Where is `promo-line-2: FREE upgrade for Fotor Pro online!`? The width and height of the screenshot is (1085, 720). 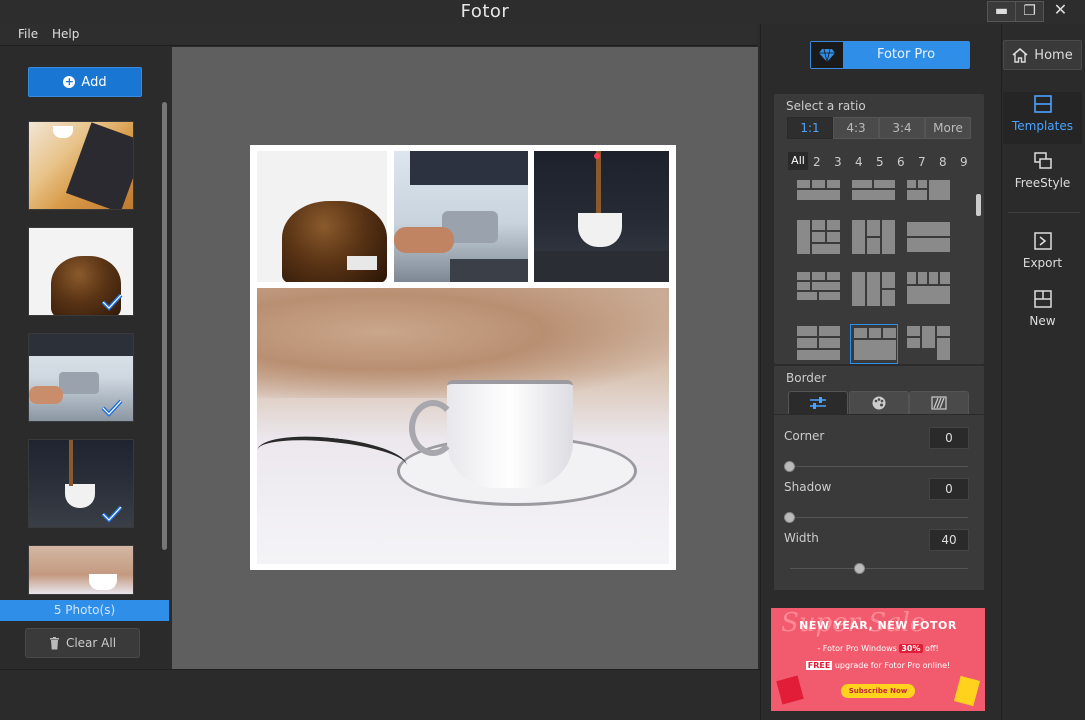 promo-line-2: FREE upgrade for Fotor Pro online! is located at coordinates (878, 665).